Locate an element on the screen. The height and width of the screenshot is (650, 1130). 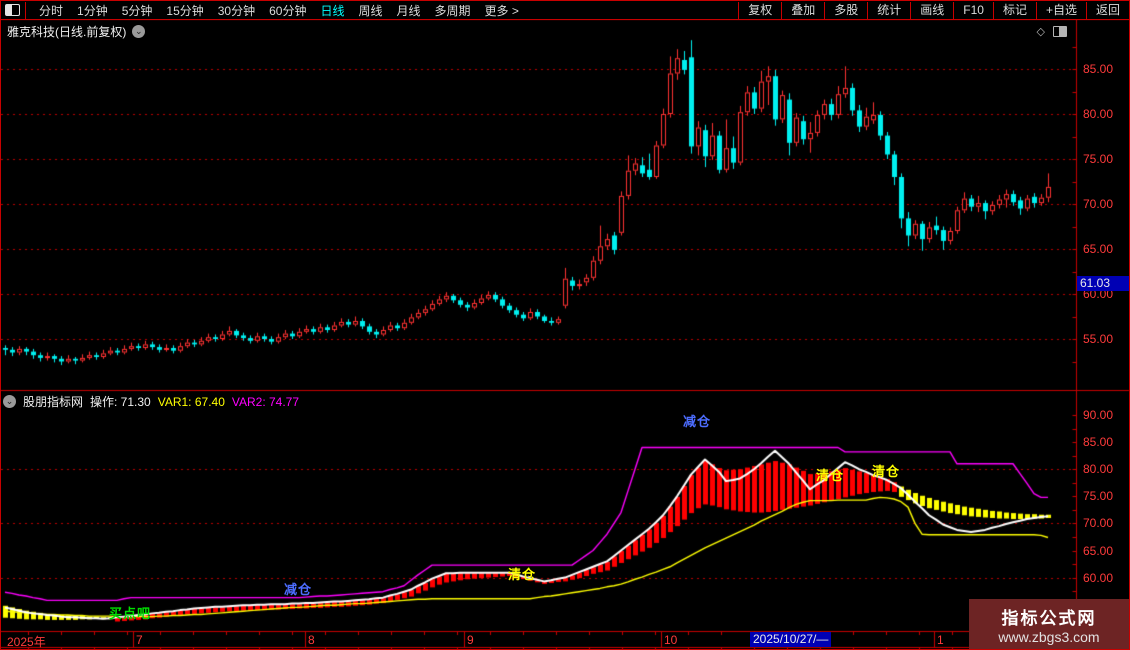
tab-1min: 1分钟 is located at coordinates (92, 10).